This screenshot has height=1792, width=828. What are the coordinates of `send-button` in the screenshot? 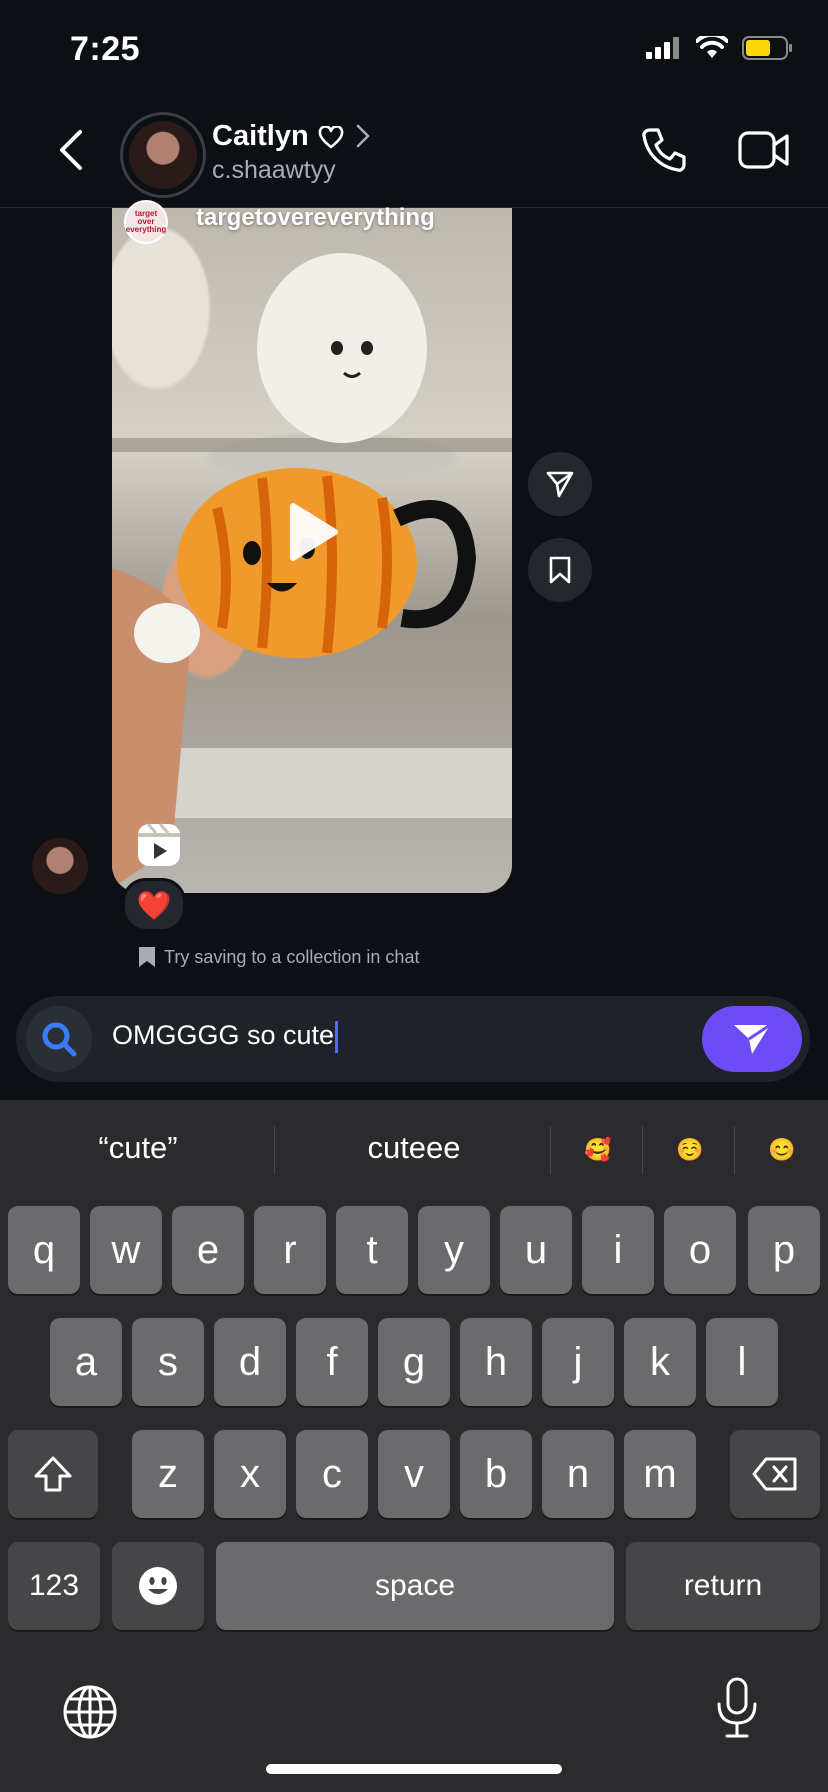 It's located at (752, 1039).